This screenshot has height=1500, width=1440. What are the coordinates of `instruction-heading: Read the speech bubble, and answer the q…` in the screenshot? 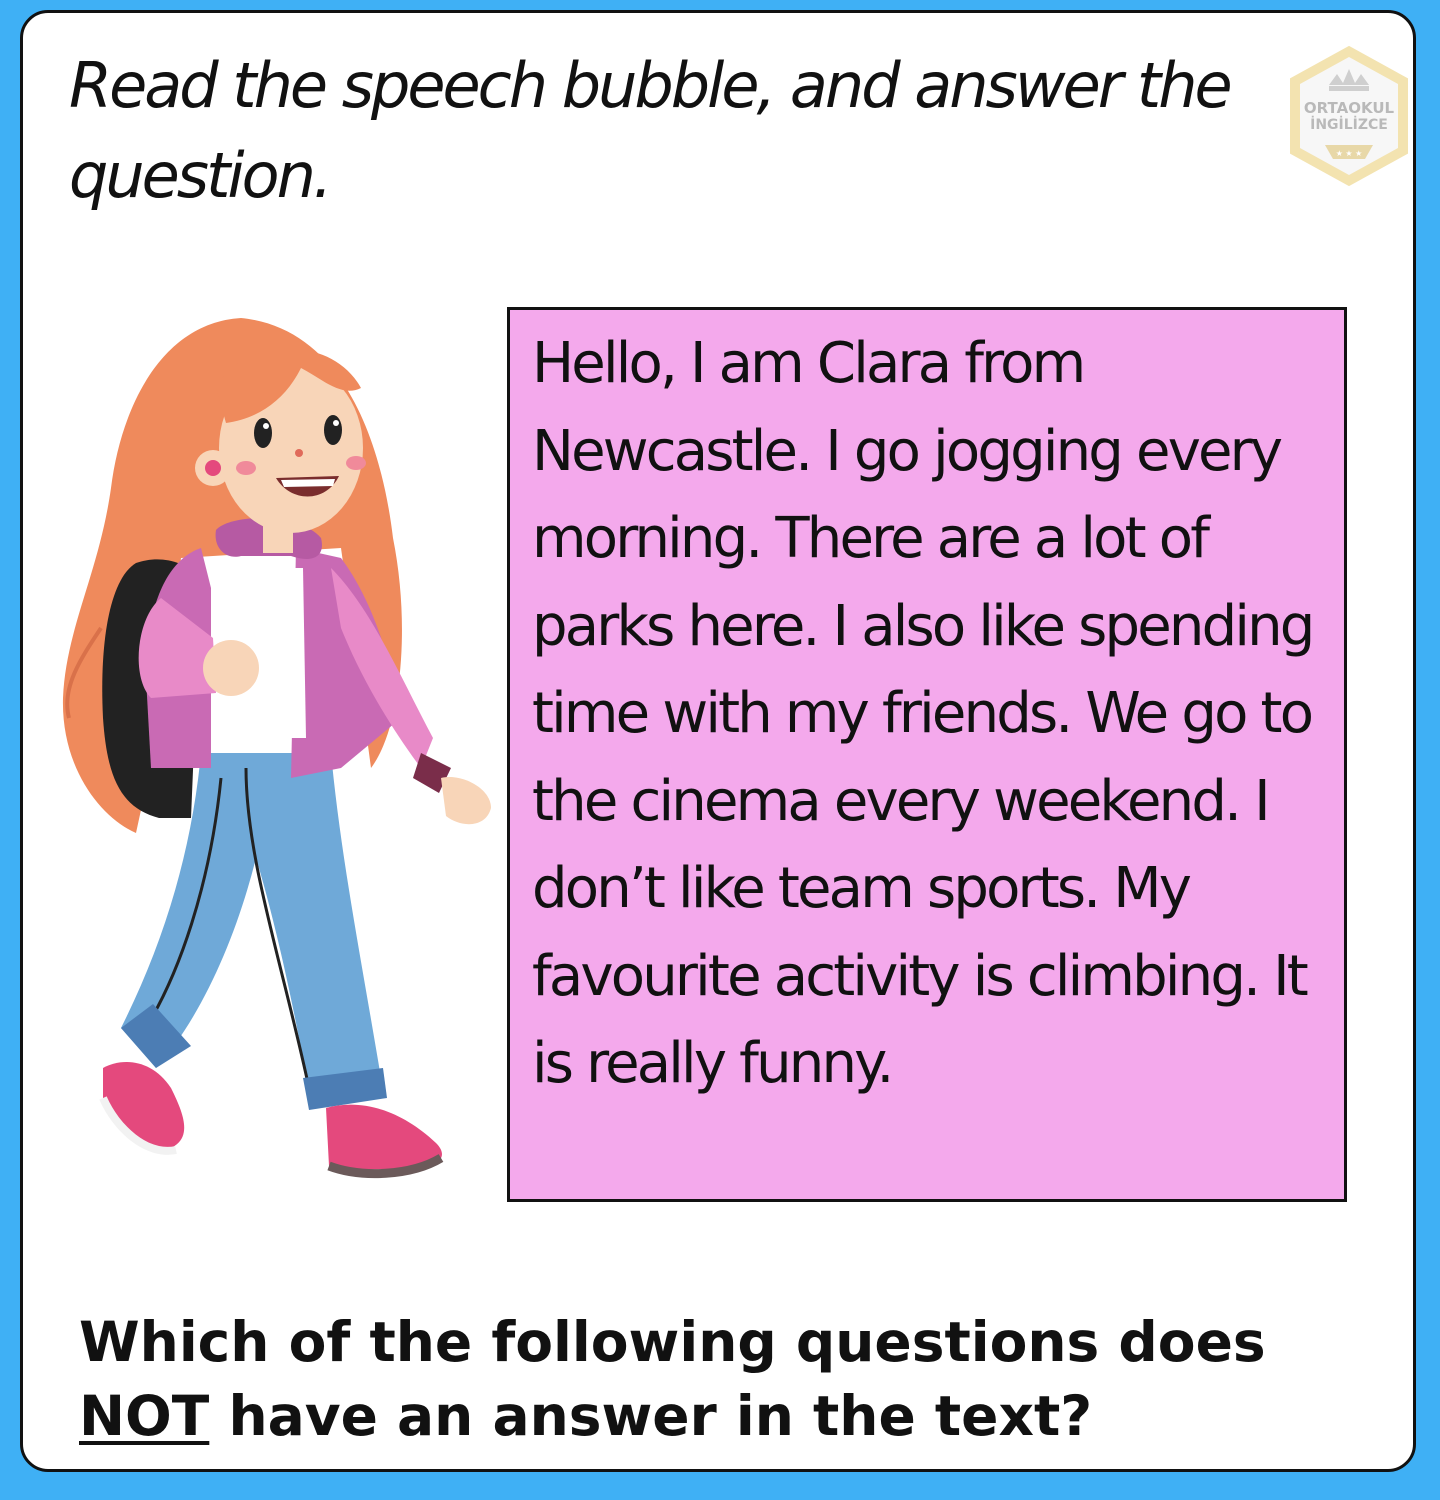 It's located at (651, 130).